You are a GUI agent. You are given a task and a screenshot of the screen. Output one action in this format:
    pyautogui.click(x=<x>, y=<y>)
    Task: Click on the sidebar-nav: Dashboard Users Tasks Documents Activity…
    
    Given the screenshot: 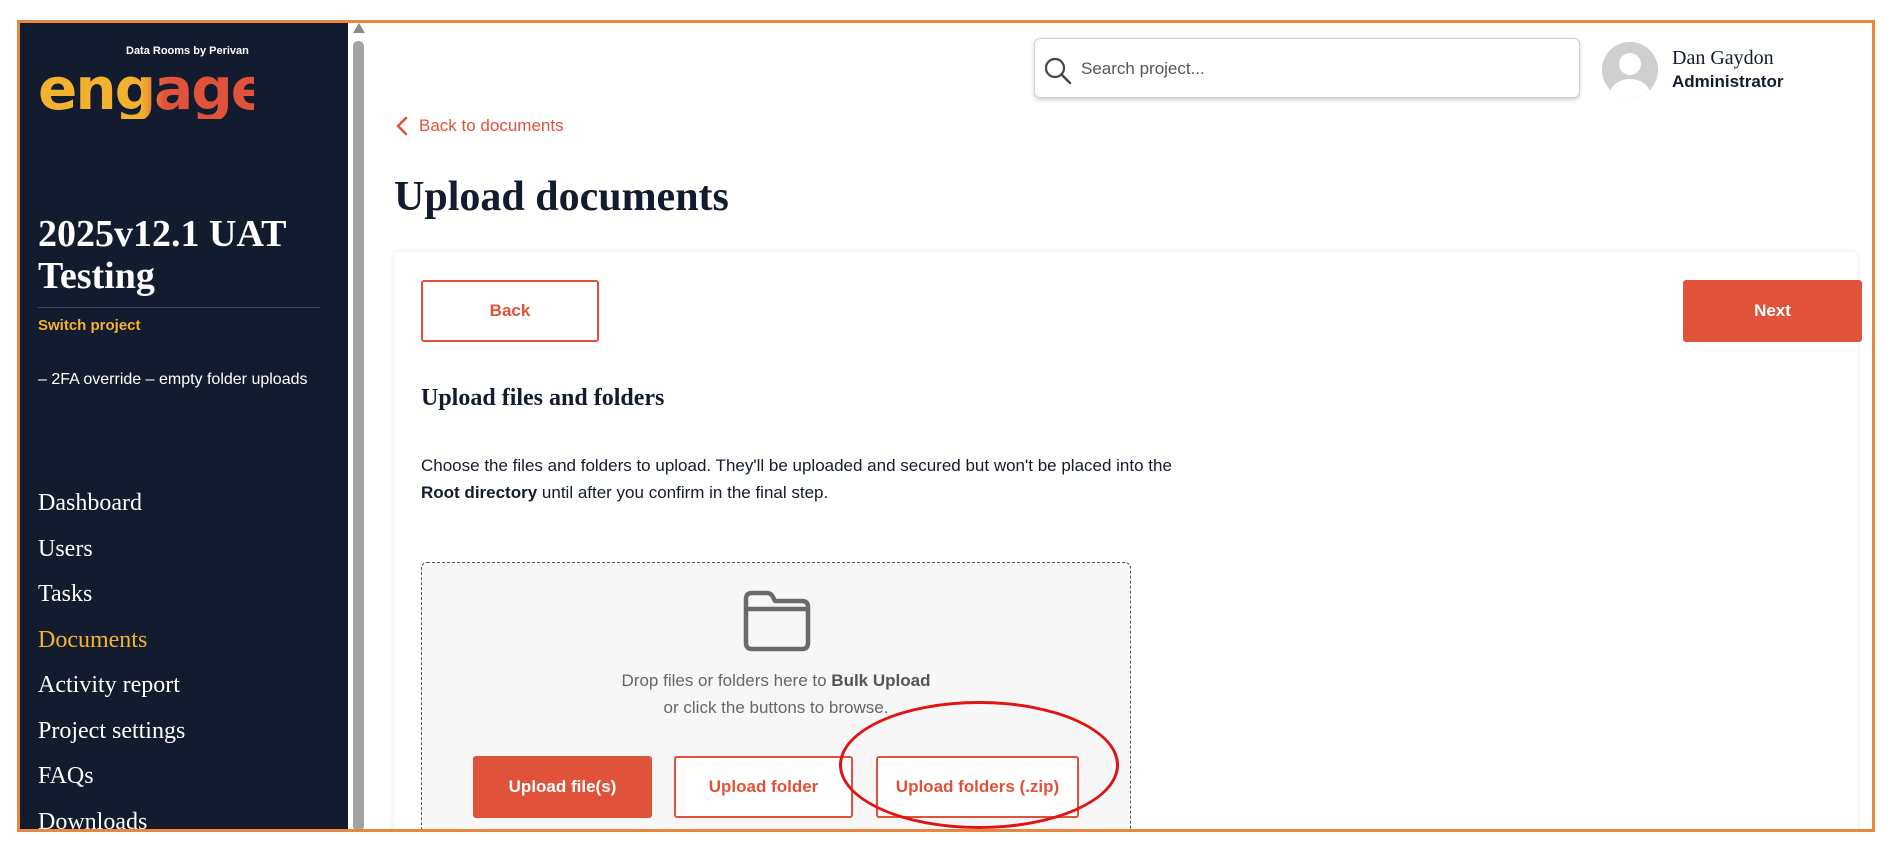 What is the action you would take?
    pyautogui.click(x=111, y=655)
    